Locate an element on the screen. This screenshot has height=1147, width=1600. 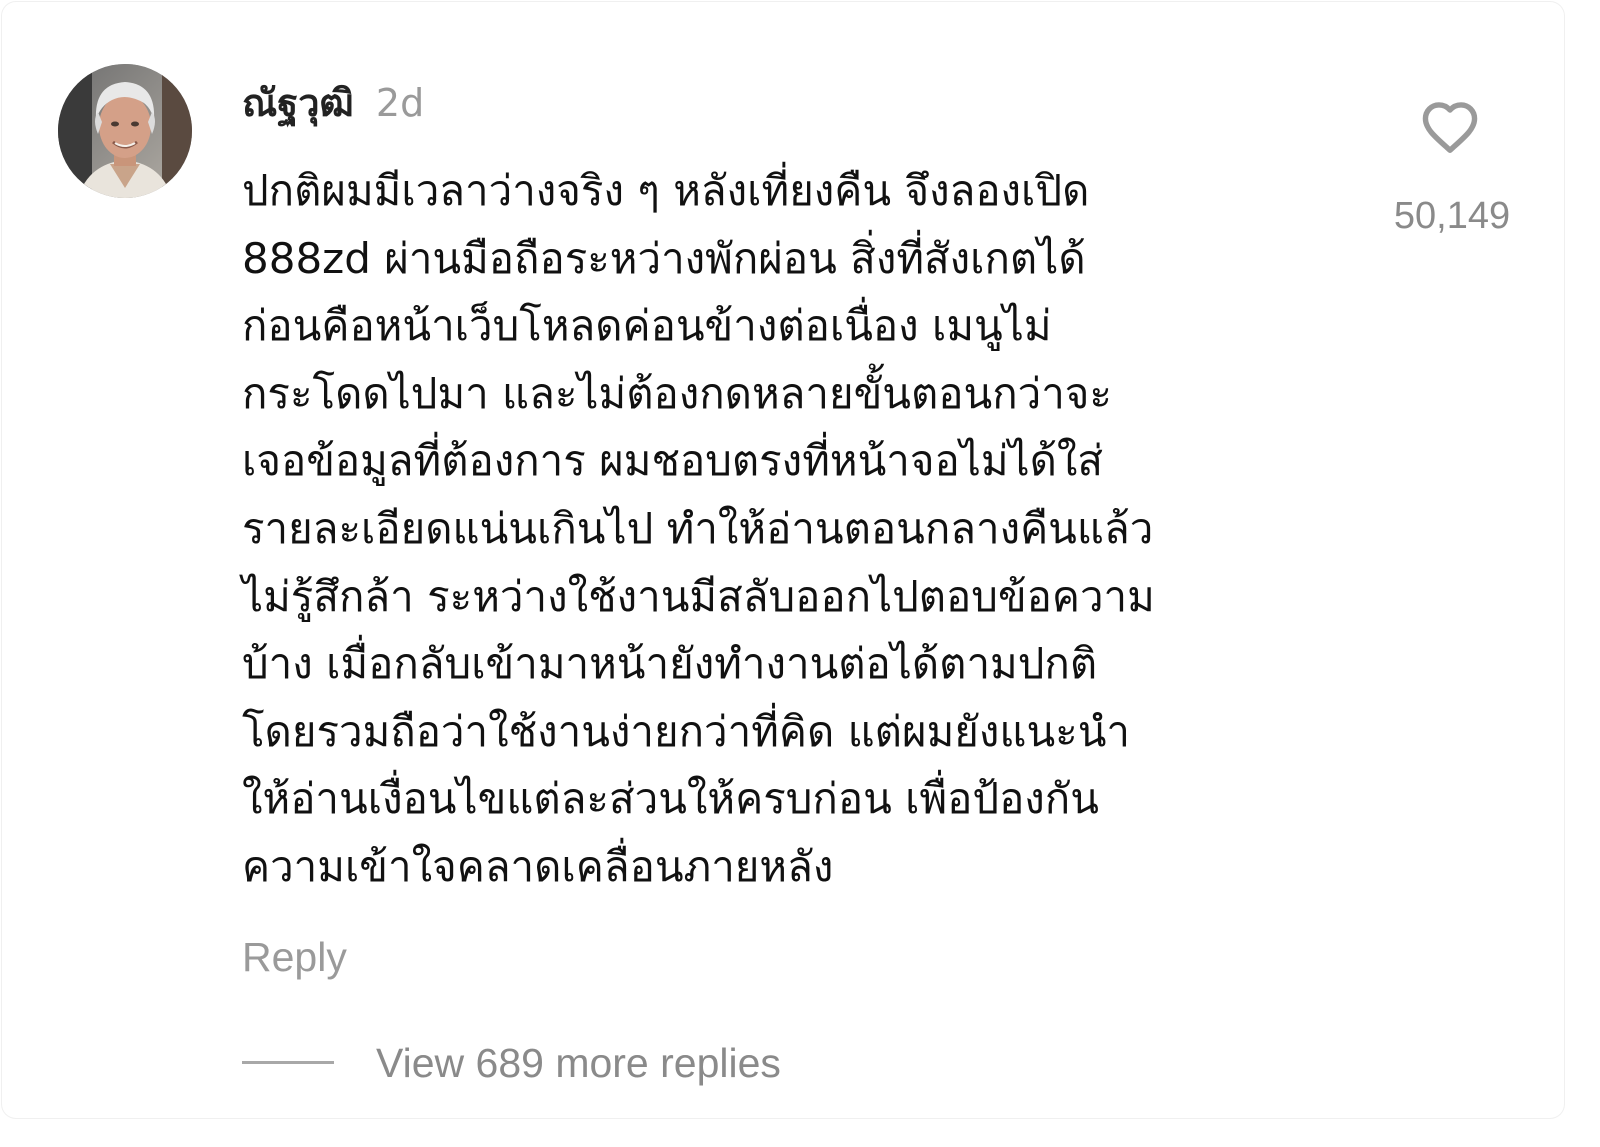
username: ณัฐวุฒิ is located at coordinates (298, 102).